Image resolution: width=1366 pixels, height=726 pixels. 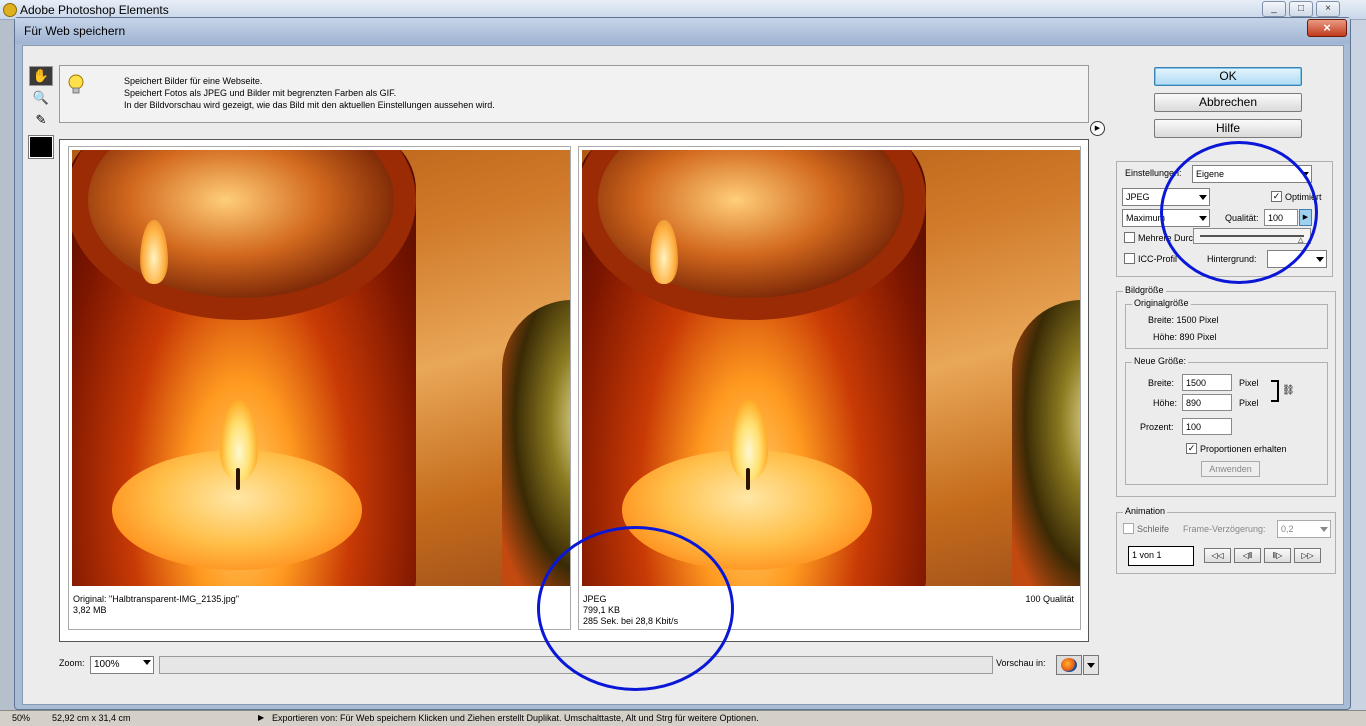 I want to click on frame-counter: 1 von 1, so click(x=1161, y=556).